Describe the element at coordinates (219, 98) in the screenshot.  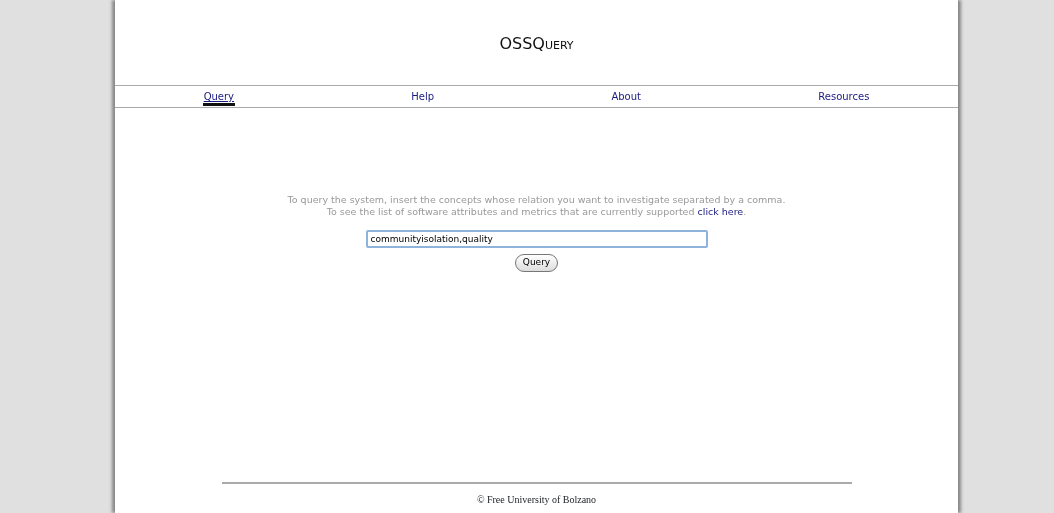
I see `nav-tab: Query` at that location.